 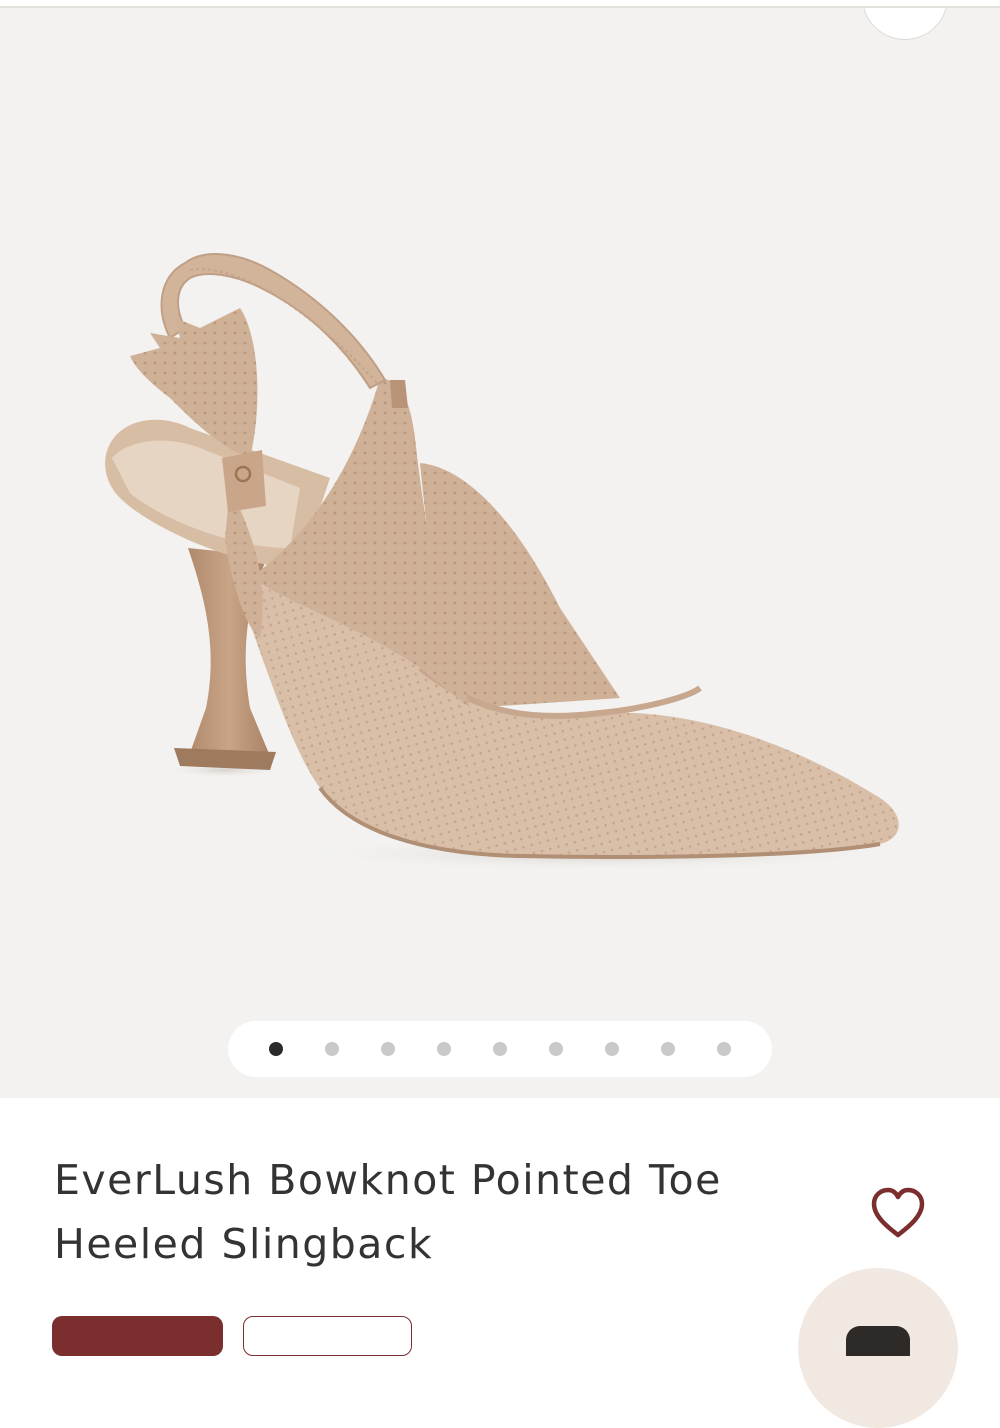 I want to click on gallery-pagination, so click(x=500, y=1049).